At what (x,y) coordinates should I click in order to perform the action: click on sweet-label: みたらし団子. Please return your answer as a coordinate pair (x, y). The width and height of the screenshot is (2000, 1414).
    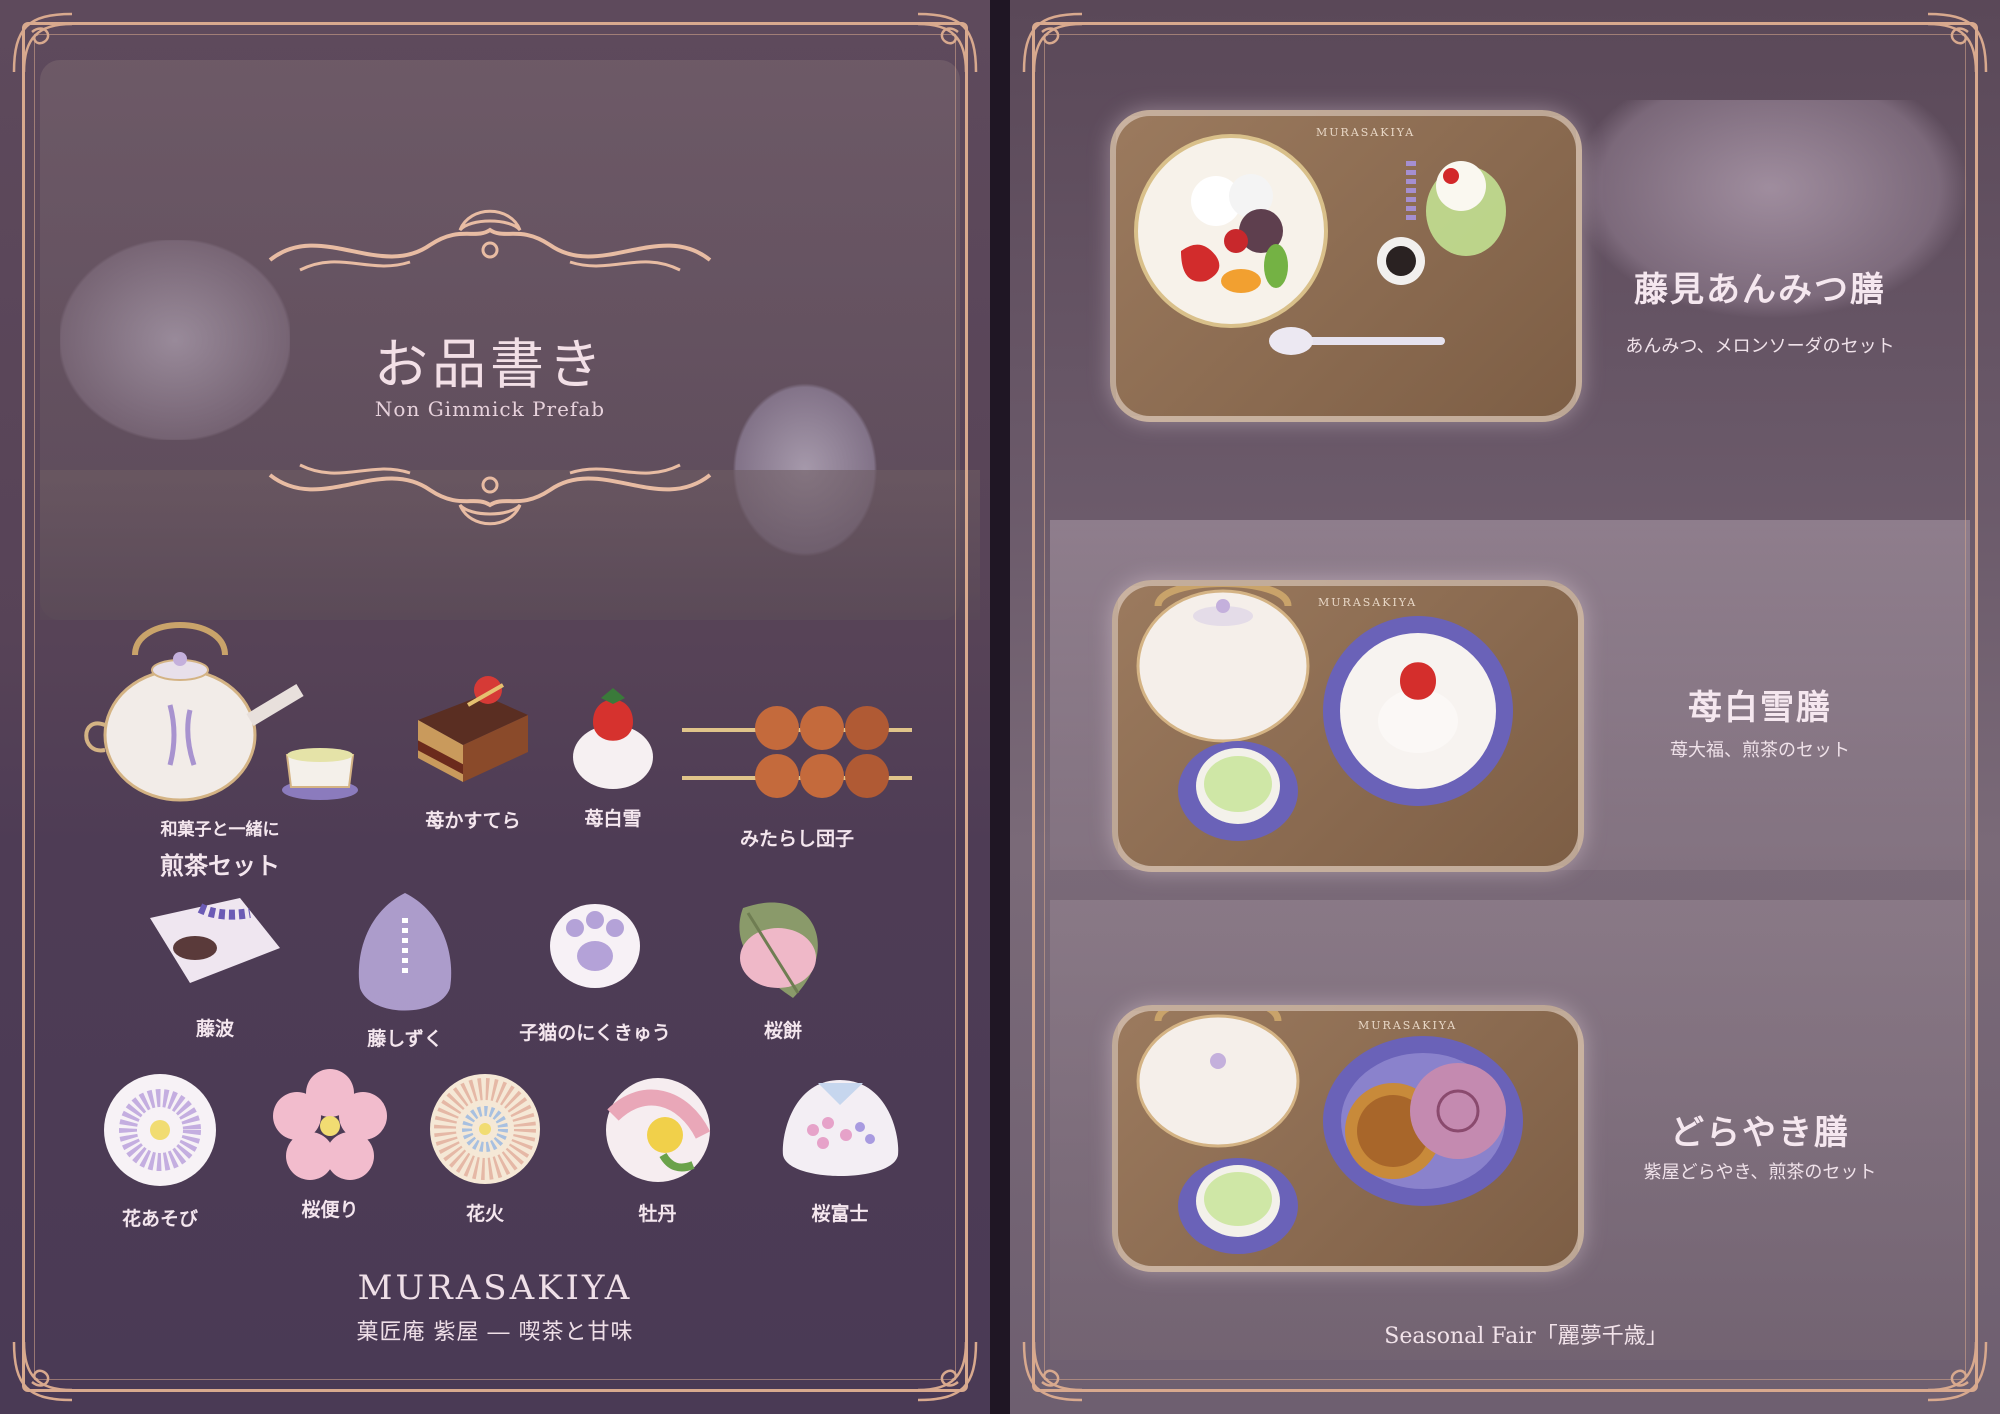
    Looking at the image, I should click on (796, 839).